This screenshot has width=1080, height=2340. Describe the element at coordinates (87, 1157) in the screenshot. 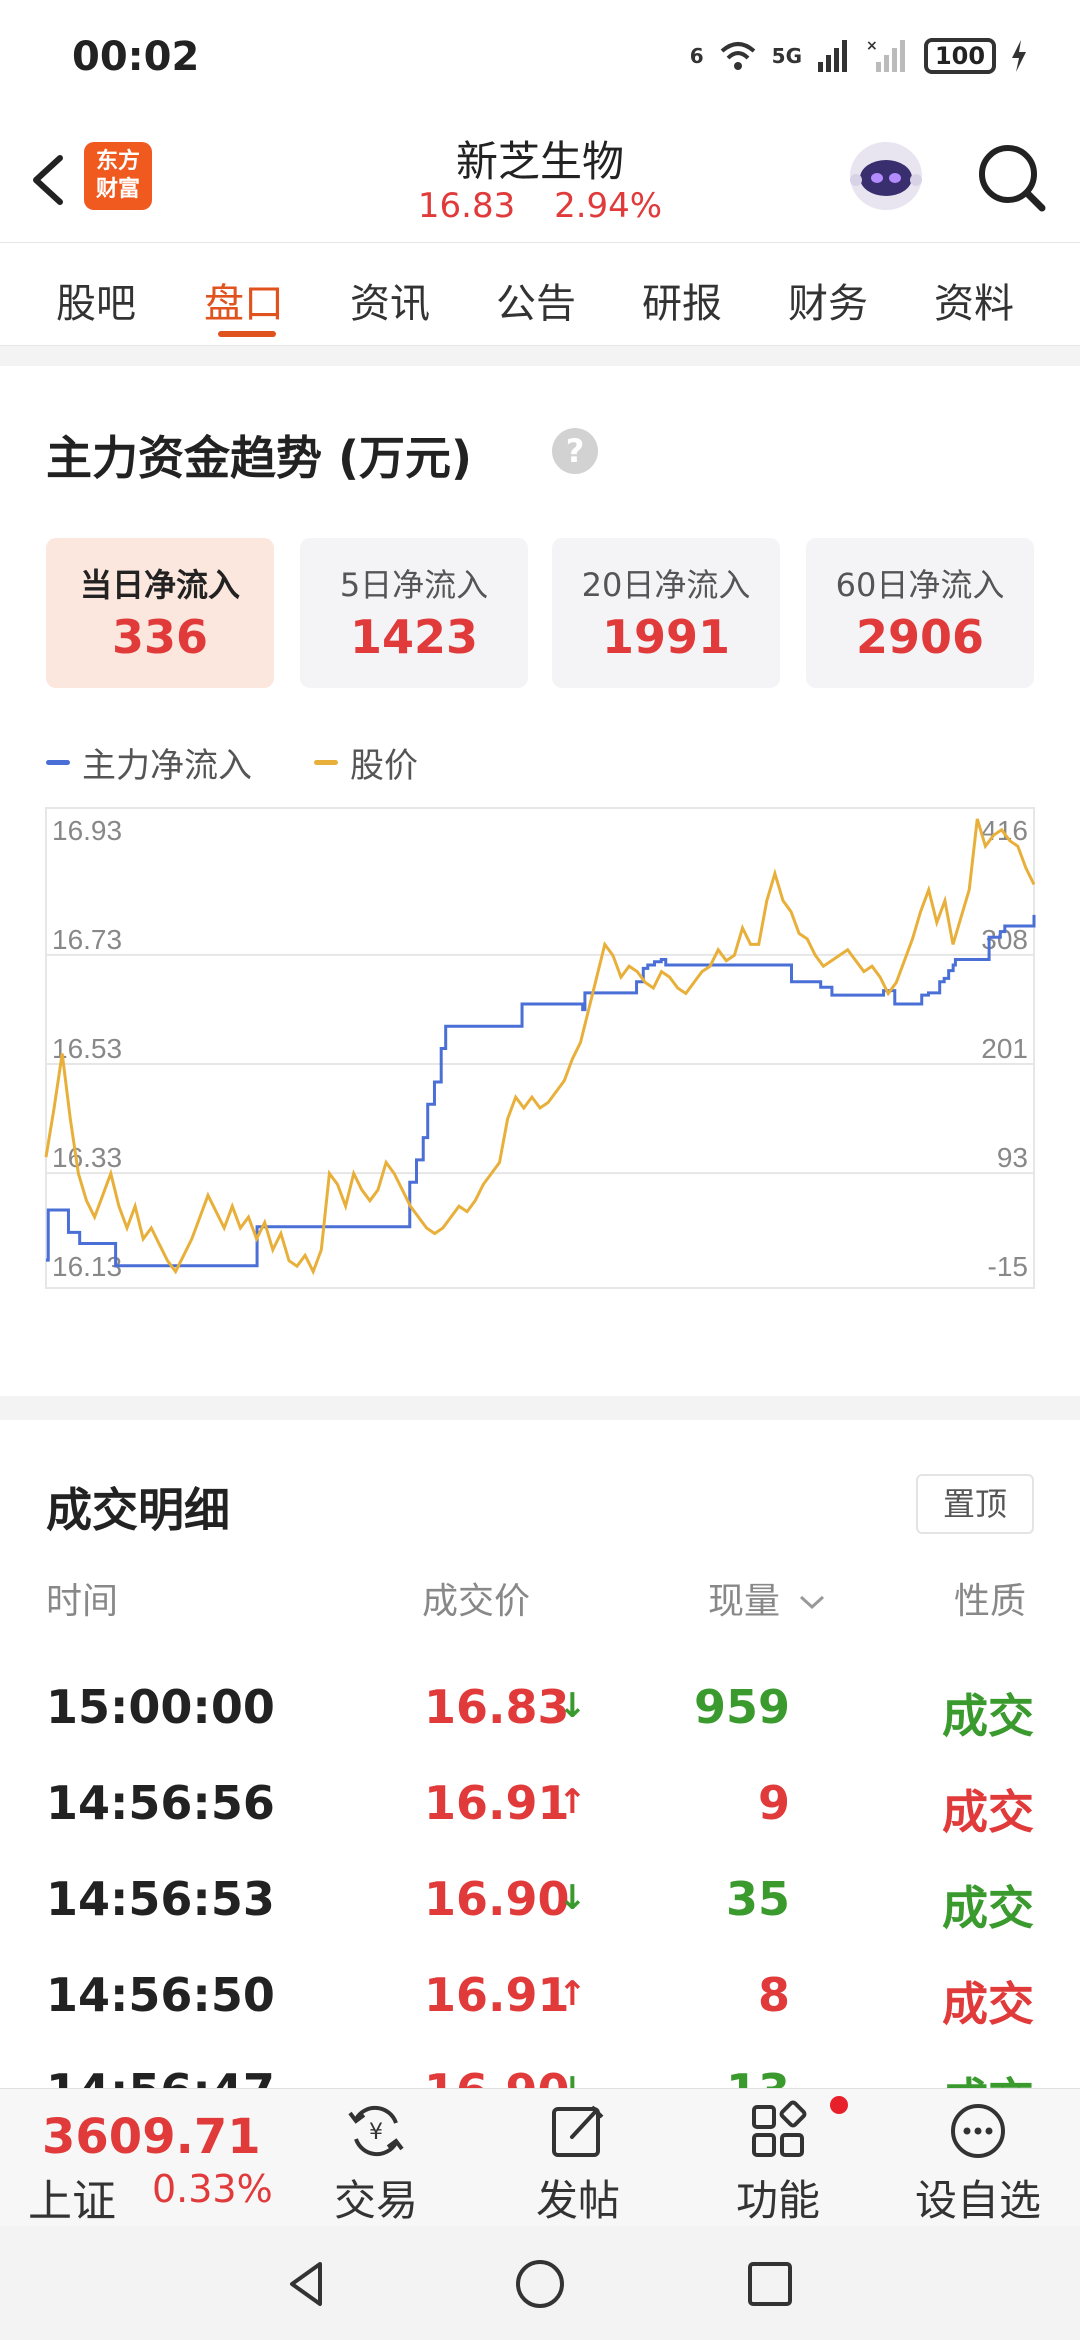

I see `left-tick-label: 16.33` at that location.